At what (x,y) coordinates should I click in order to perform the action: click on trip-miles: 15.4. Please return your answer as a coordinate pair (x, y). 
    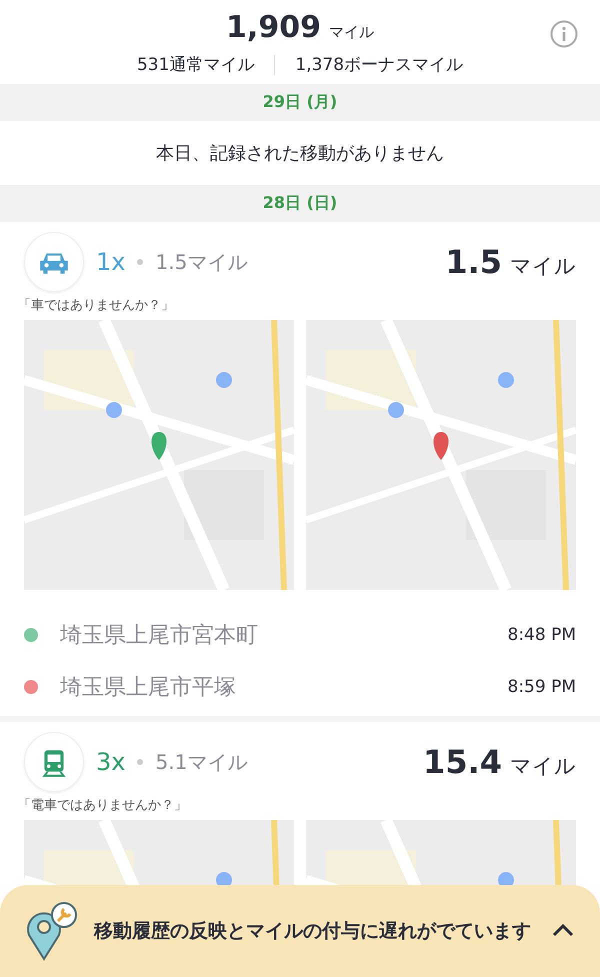
    Looking at the image, I should click on (462, 762).